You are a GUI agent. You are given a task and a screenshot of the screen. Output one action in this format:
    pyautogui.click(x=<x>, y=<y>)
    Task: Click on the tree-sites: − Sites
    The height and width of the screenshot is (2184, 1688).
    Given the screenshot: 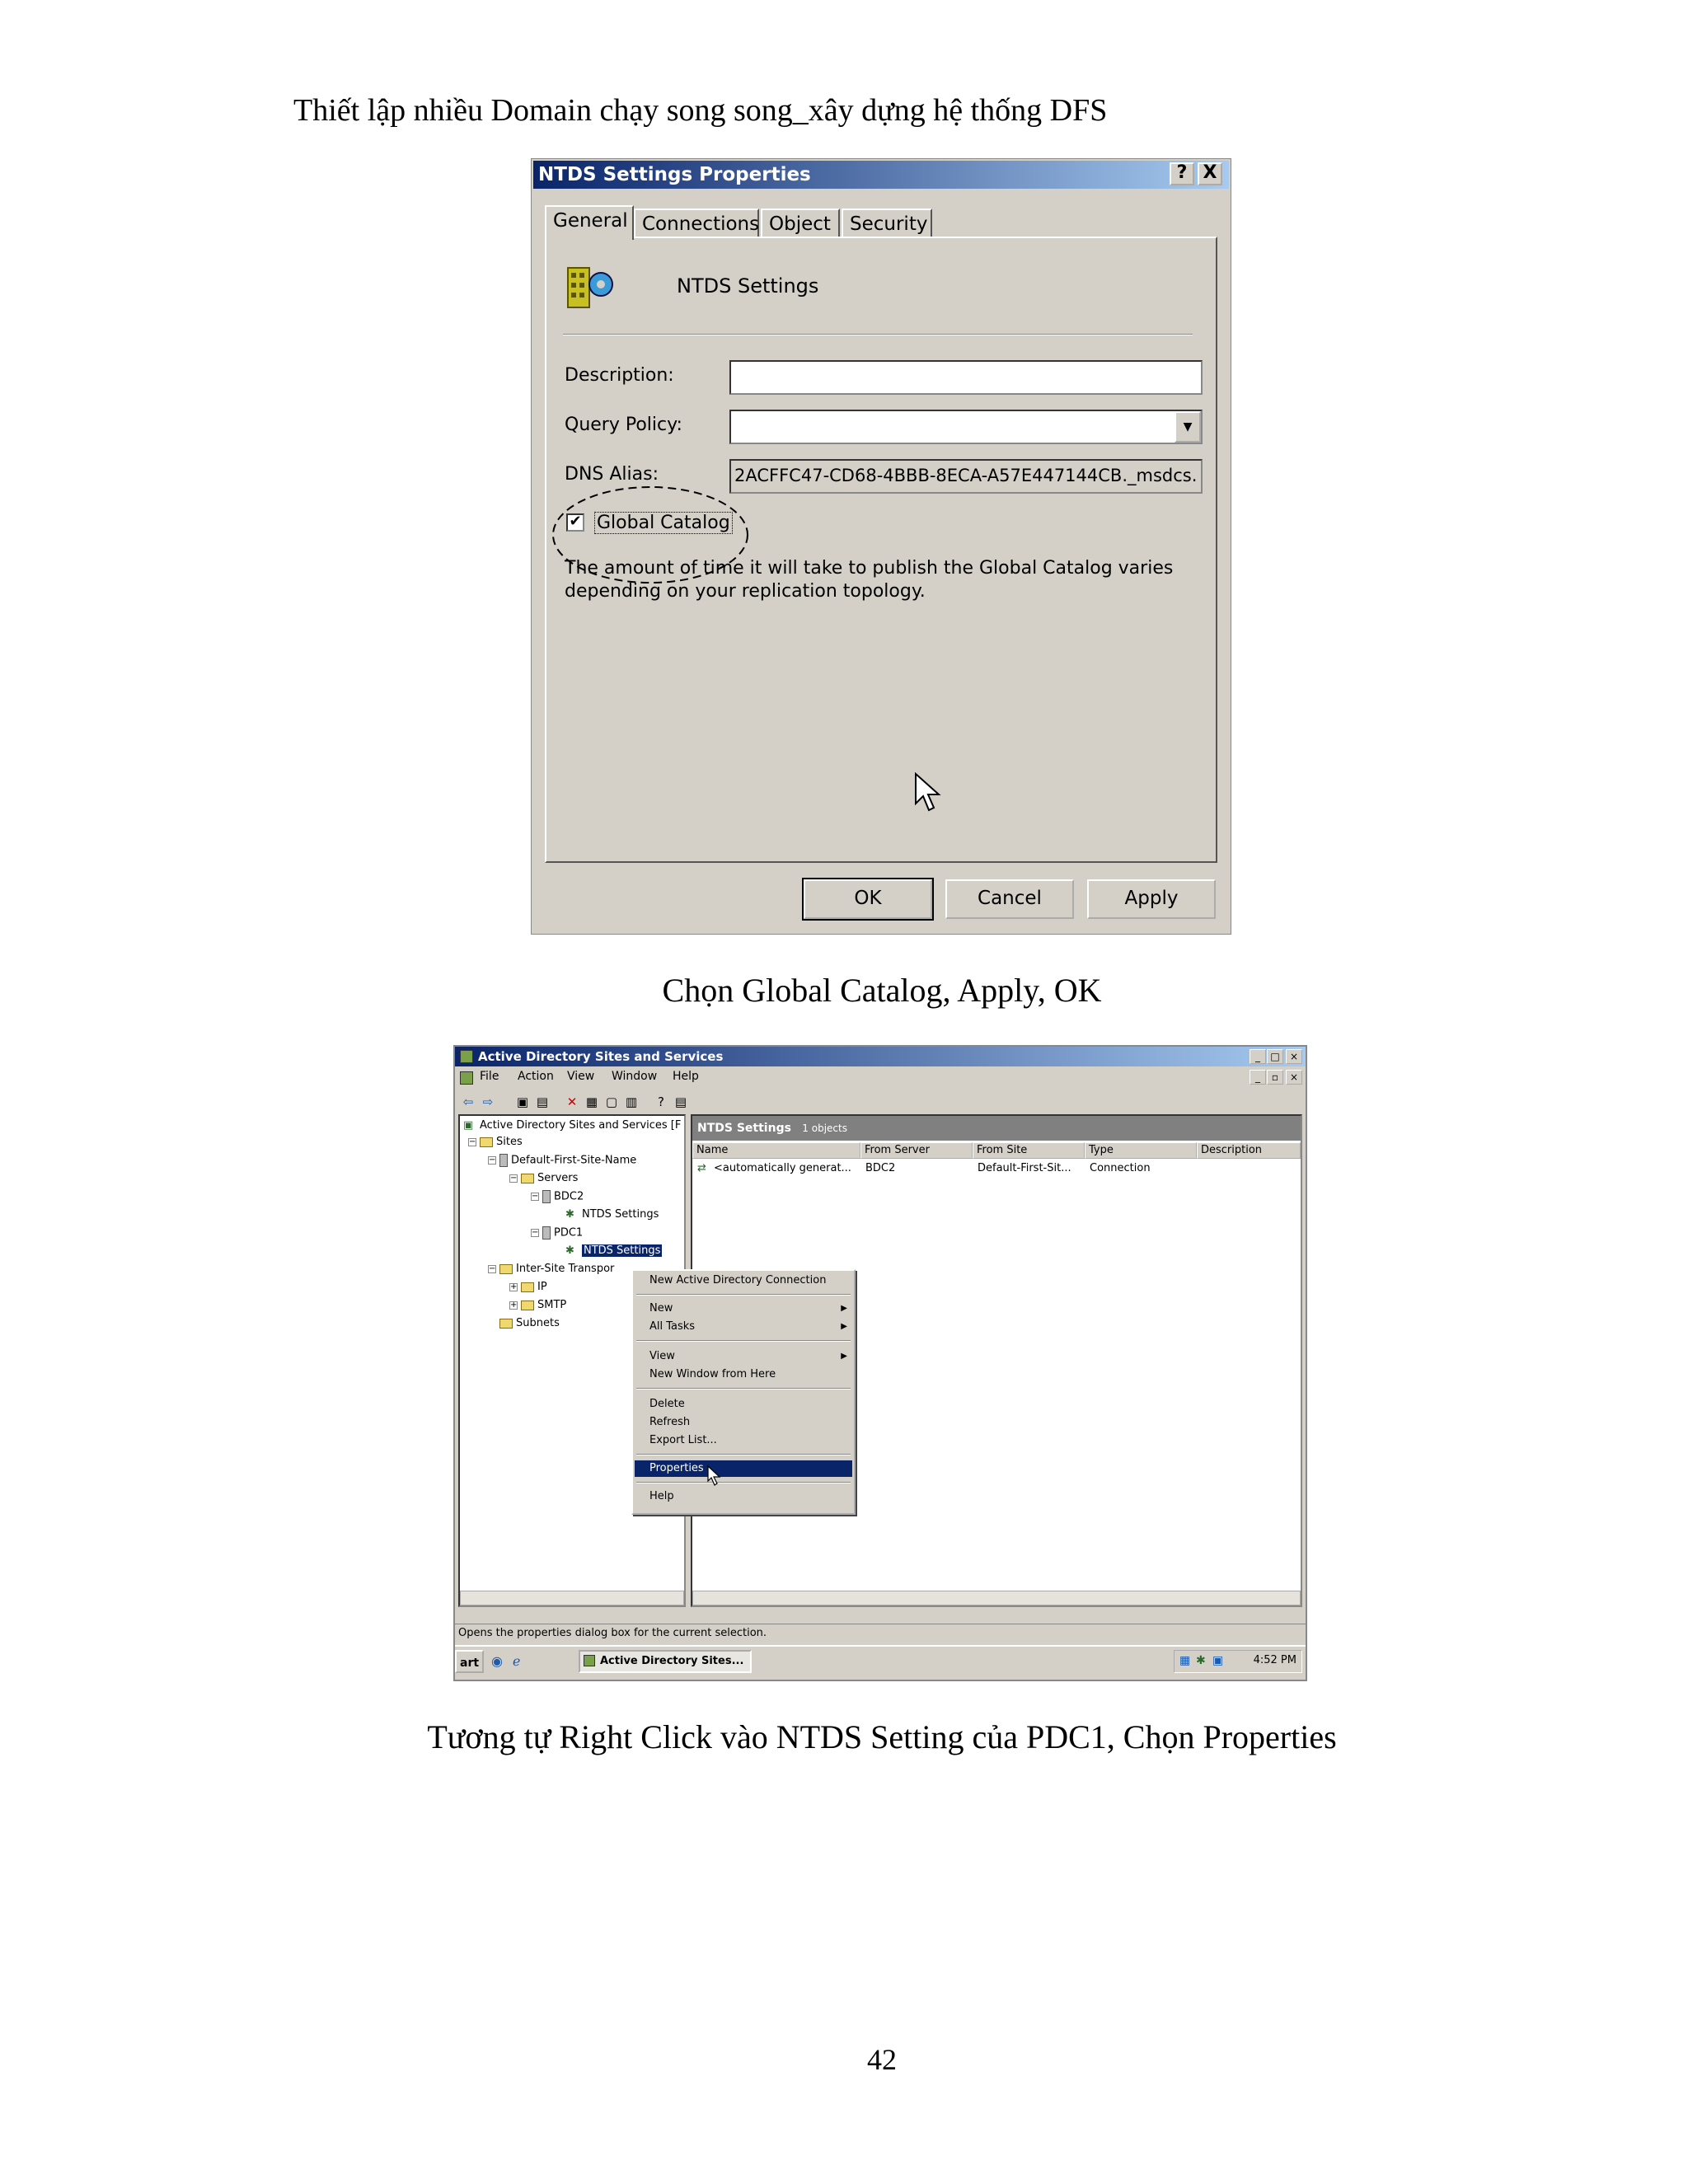 What is the action you would take?
    pyautogui.click(x=496, y=1142)
    